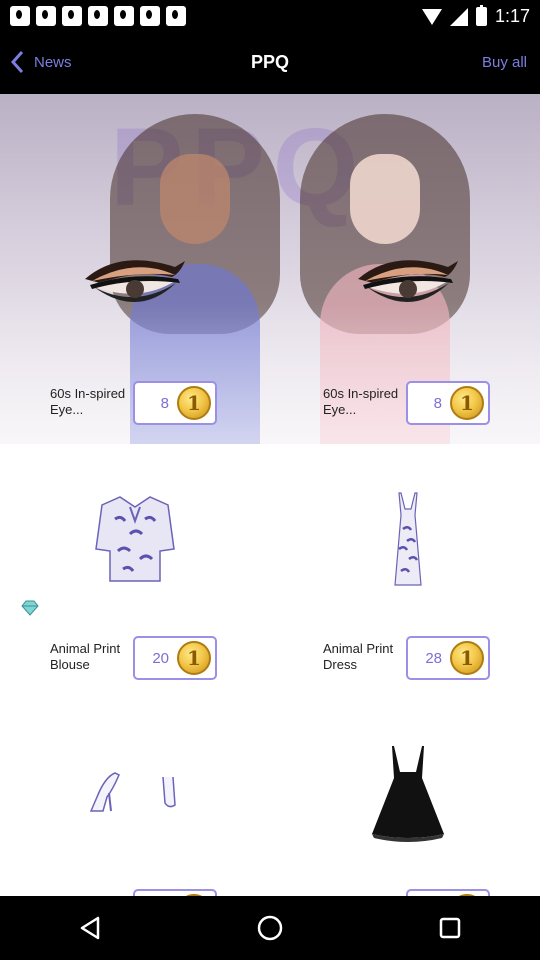 The image size is (540, 960). Describe the element at coordinates (431, 16) in the screenshot. I see `wifi-icon` at that location.